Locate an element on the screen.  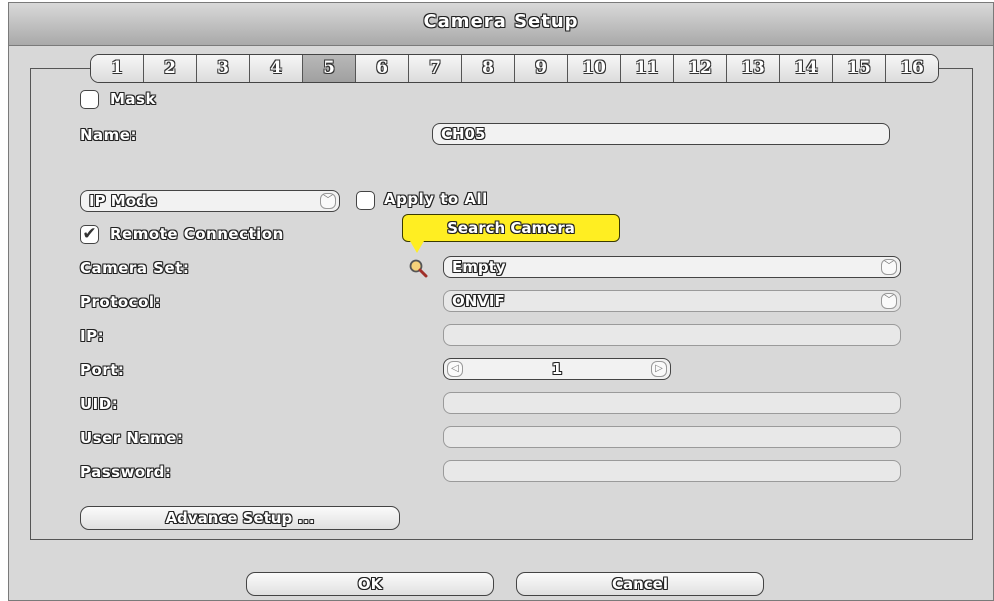
uid-label: UID: is located at coordinates (99, 404).